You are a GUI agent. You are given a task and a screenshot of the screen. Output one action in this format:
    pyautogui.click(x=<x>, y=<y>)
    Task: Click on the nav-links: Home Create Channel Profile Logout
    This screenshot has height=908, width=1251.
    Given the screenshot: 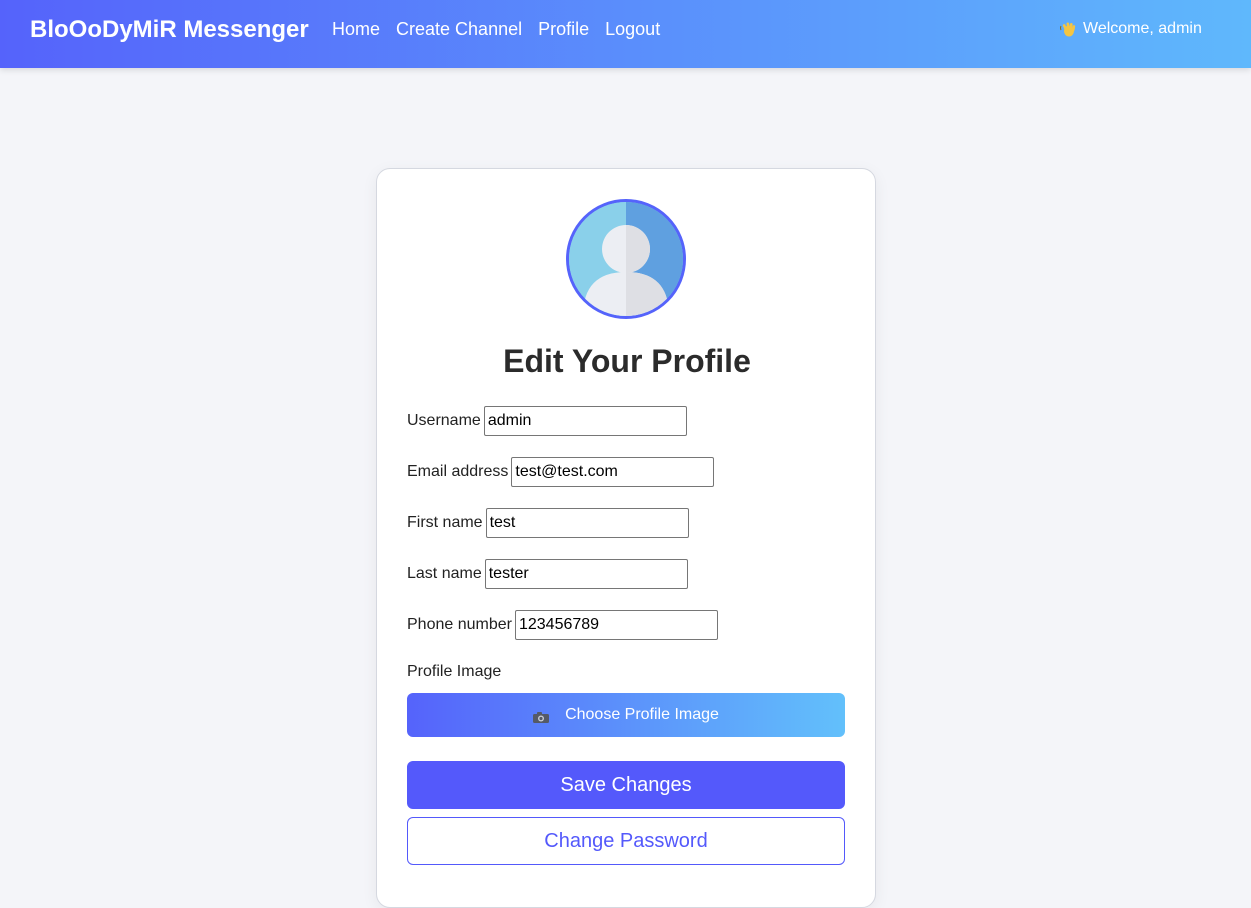 What is the action you would take?
    pyautogui.click(x=504, y=29)
    